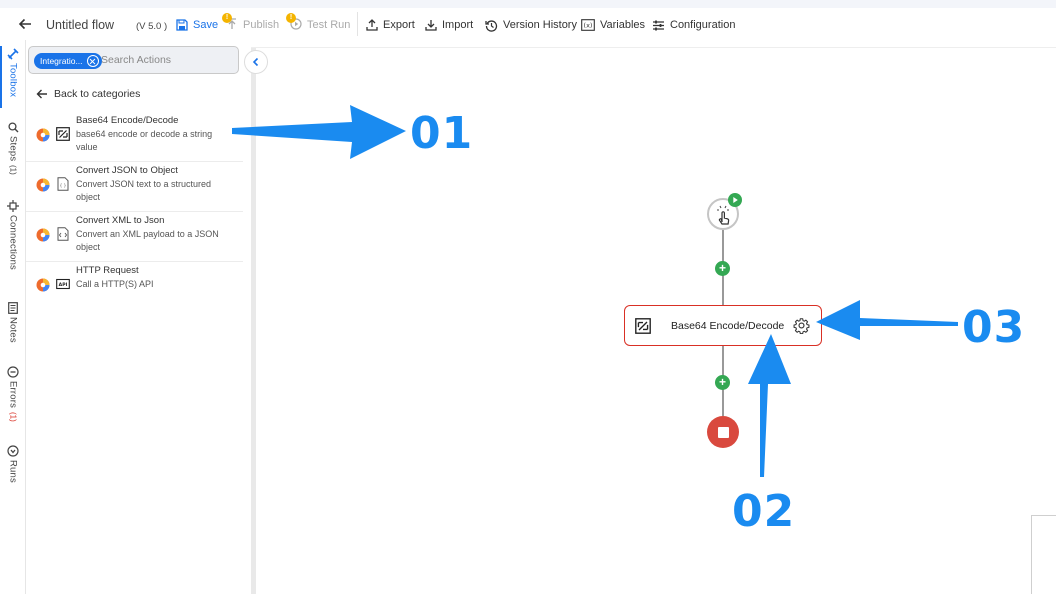  Describe the element at coordinates (540, 25) in the screenshot. I see `version-history-label: Version History` at that location.